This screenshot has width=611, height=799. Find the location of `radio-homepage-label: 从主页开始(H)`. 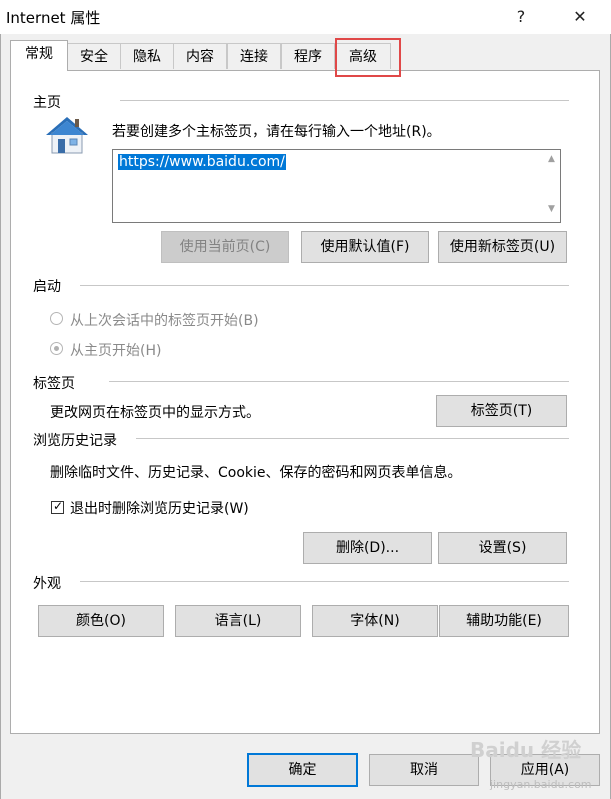

radio-homepage-label: 从主页开始(H) is located at coordinates (116, 351).